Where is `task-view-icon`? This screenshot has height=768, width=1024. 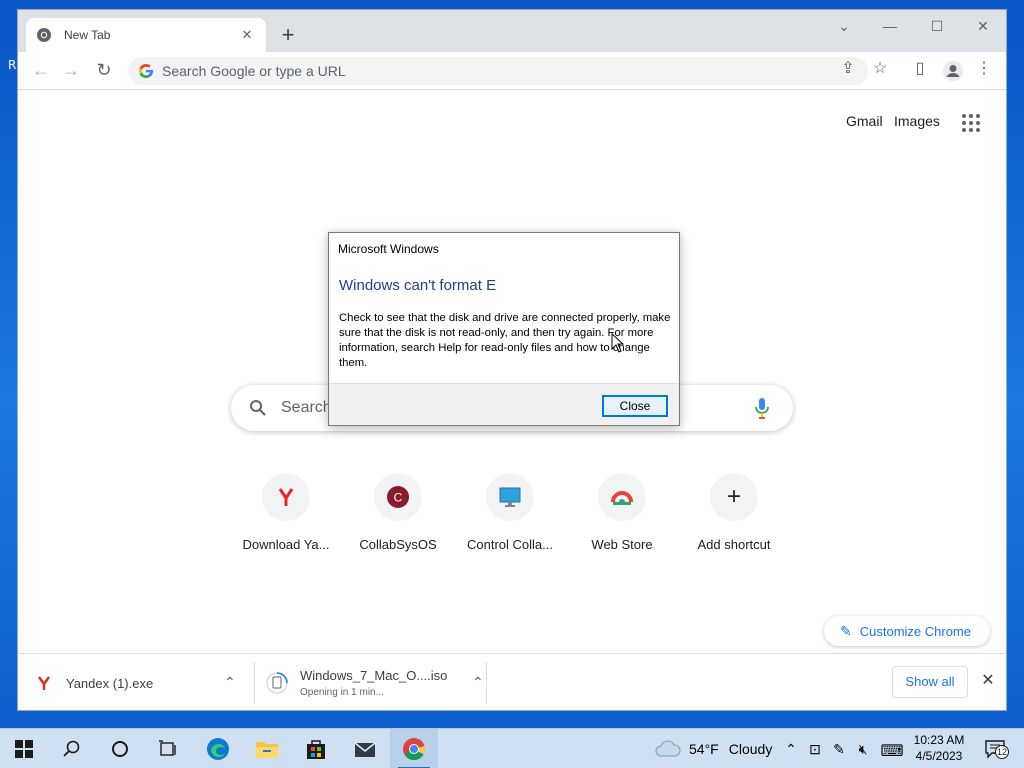 task-view-icon is located at coordinates (167, 748).